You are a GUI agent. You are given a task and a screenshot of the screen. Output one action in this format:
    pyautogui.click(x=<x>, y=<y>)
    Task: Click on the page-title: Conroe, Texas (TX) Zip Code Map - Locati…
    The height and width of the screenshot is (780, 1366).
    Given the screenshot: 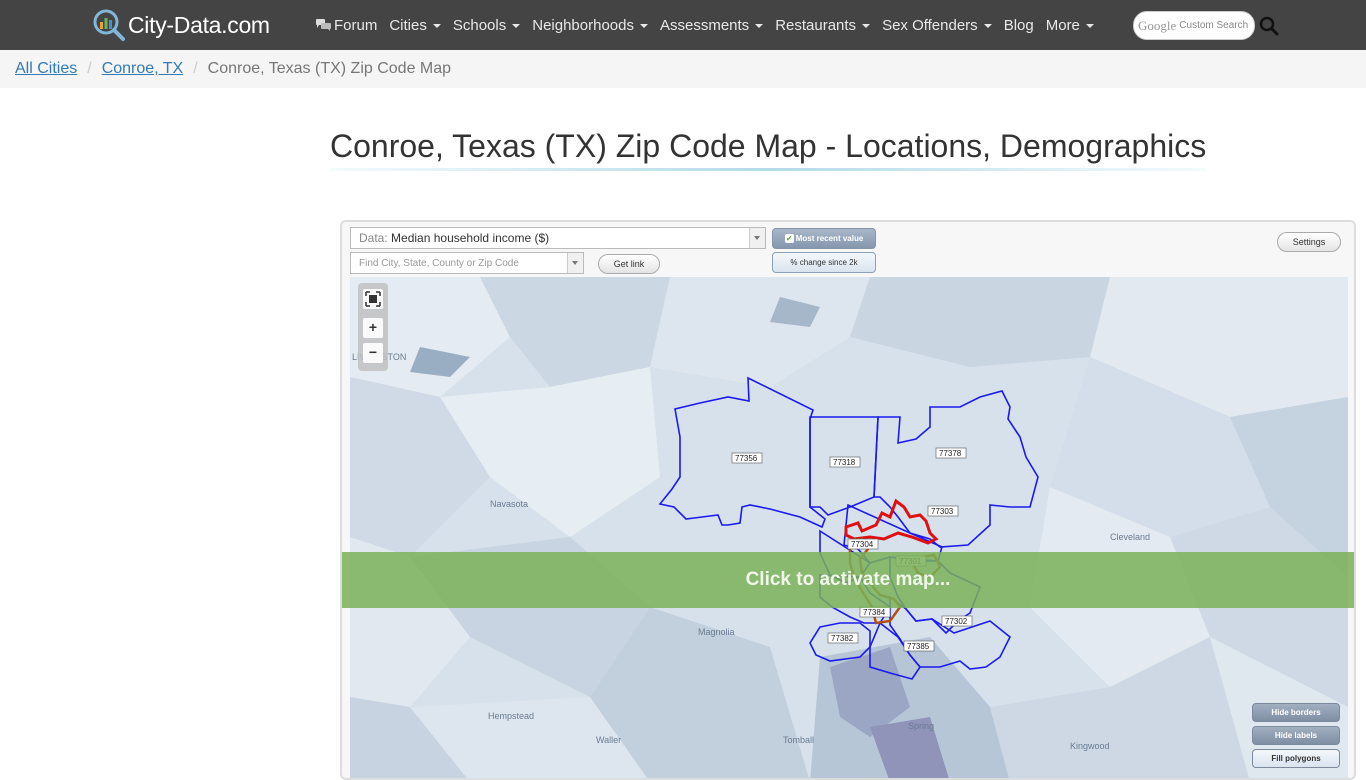 What is the action you would take?
    pyautogui.click(x=768, y=146)
    